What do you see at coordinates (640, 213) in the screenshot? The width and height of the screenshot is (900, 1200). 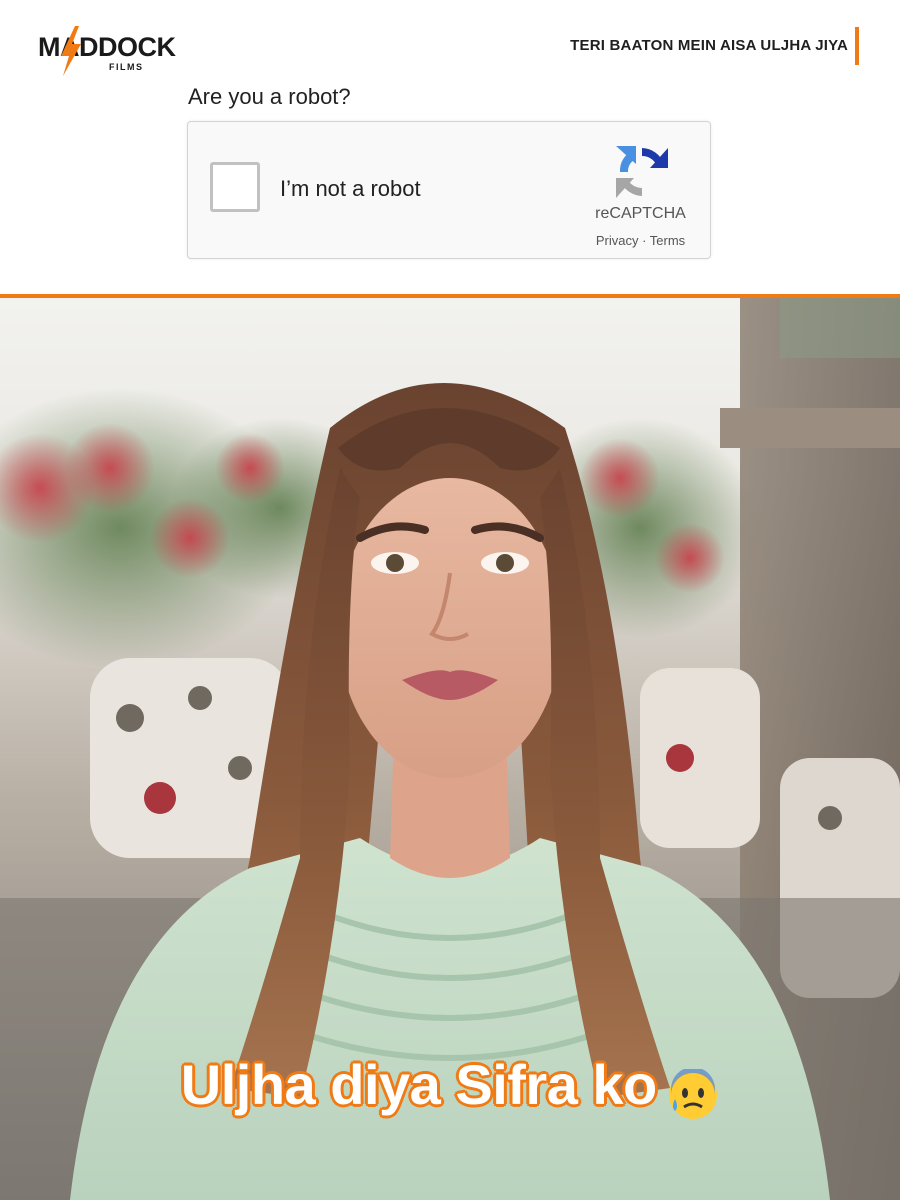 I see `recaptcha-brand: reCAPTCHA` at bounding box center [640, 213].